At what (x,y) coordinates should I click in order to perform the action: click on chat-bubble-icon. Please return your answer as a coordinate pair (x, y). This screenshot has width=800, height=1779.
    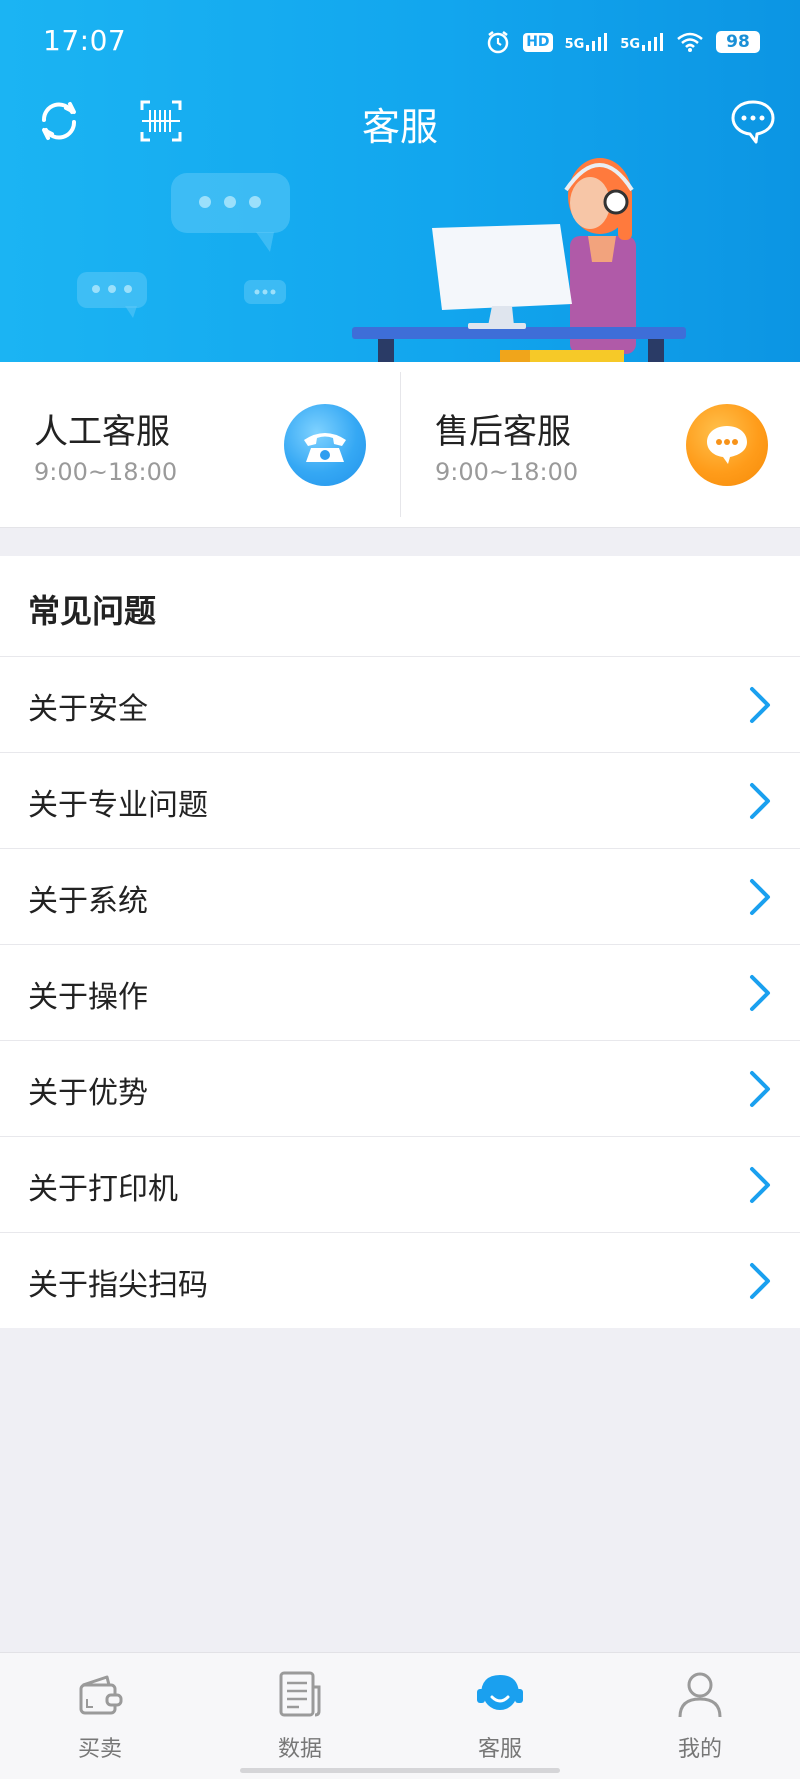
    Looking at the image, I should click on (753, 122).